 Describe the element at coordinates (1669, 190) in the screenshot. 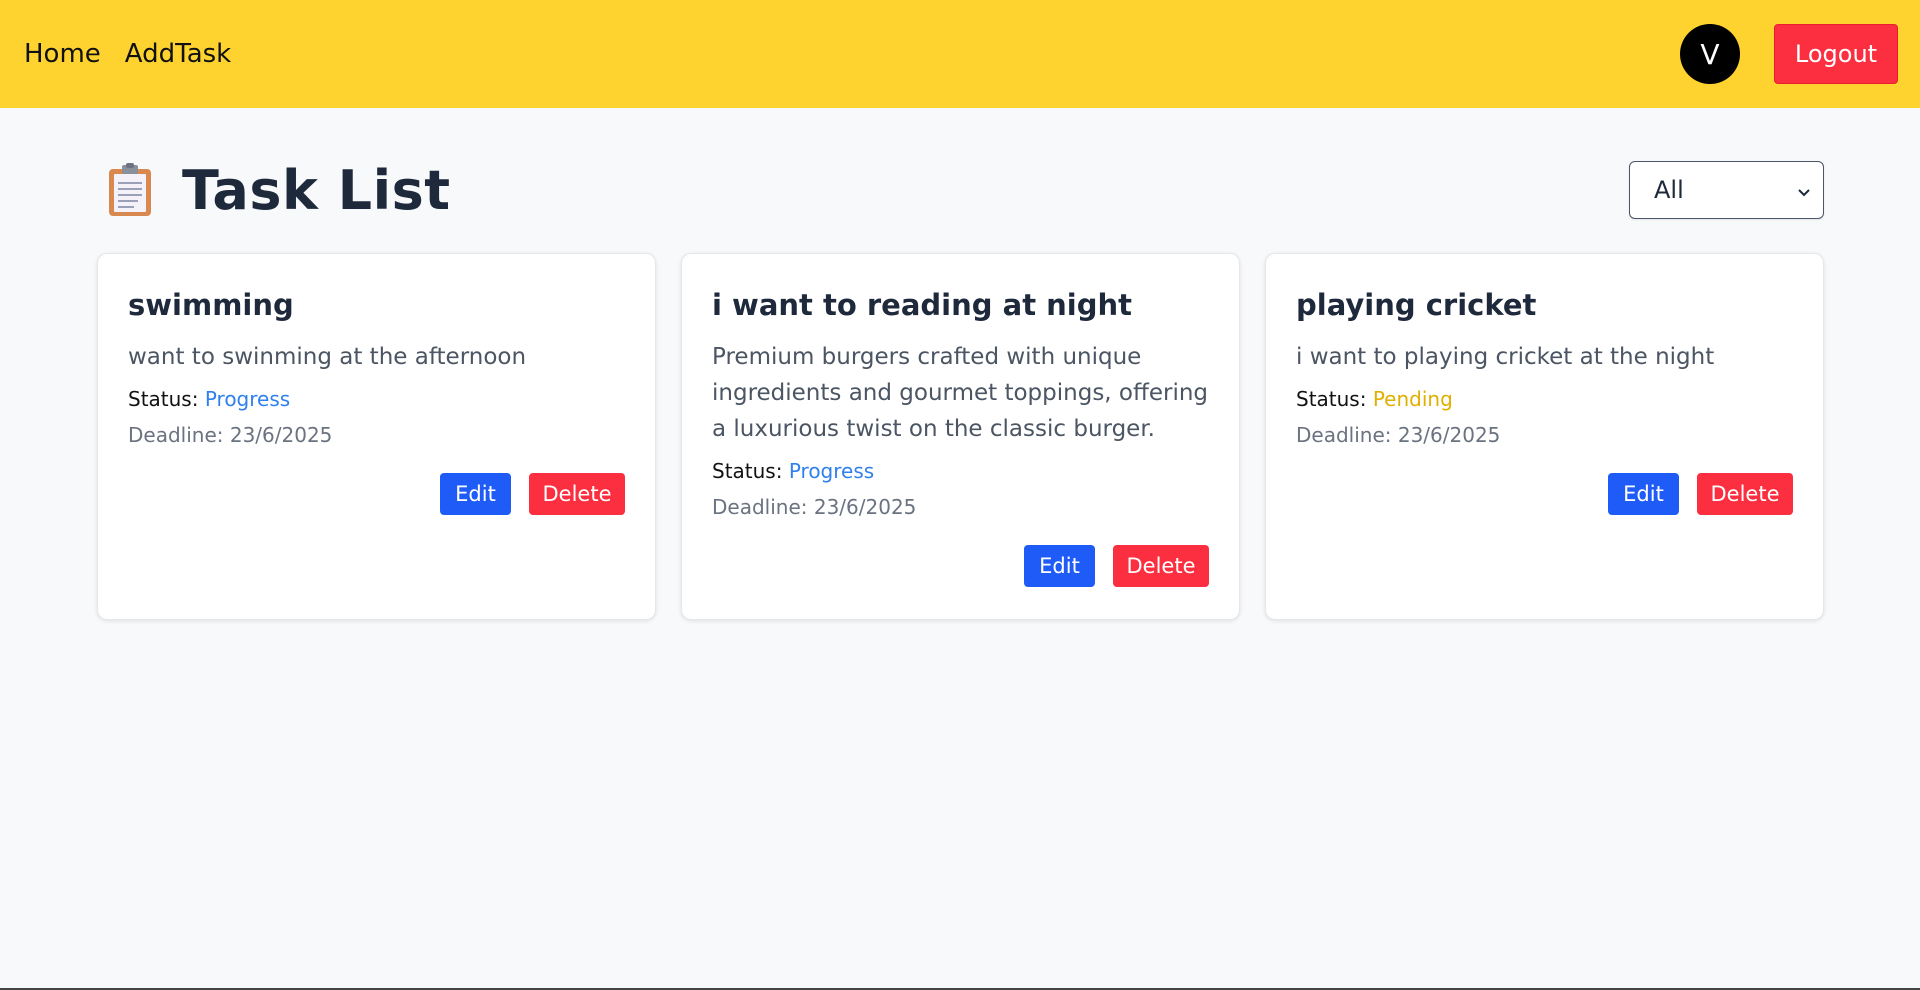

I see `filter-selected-value: All` at that location.